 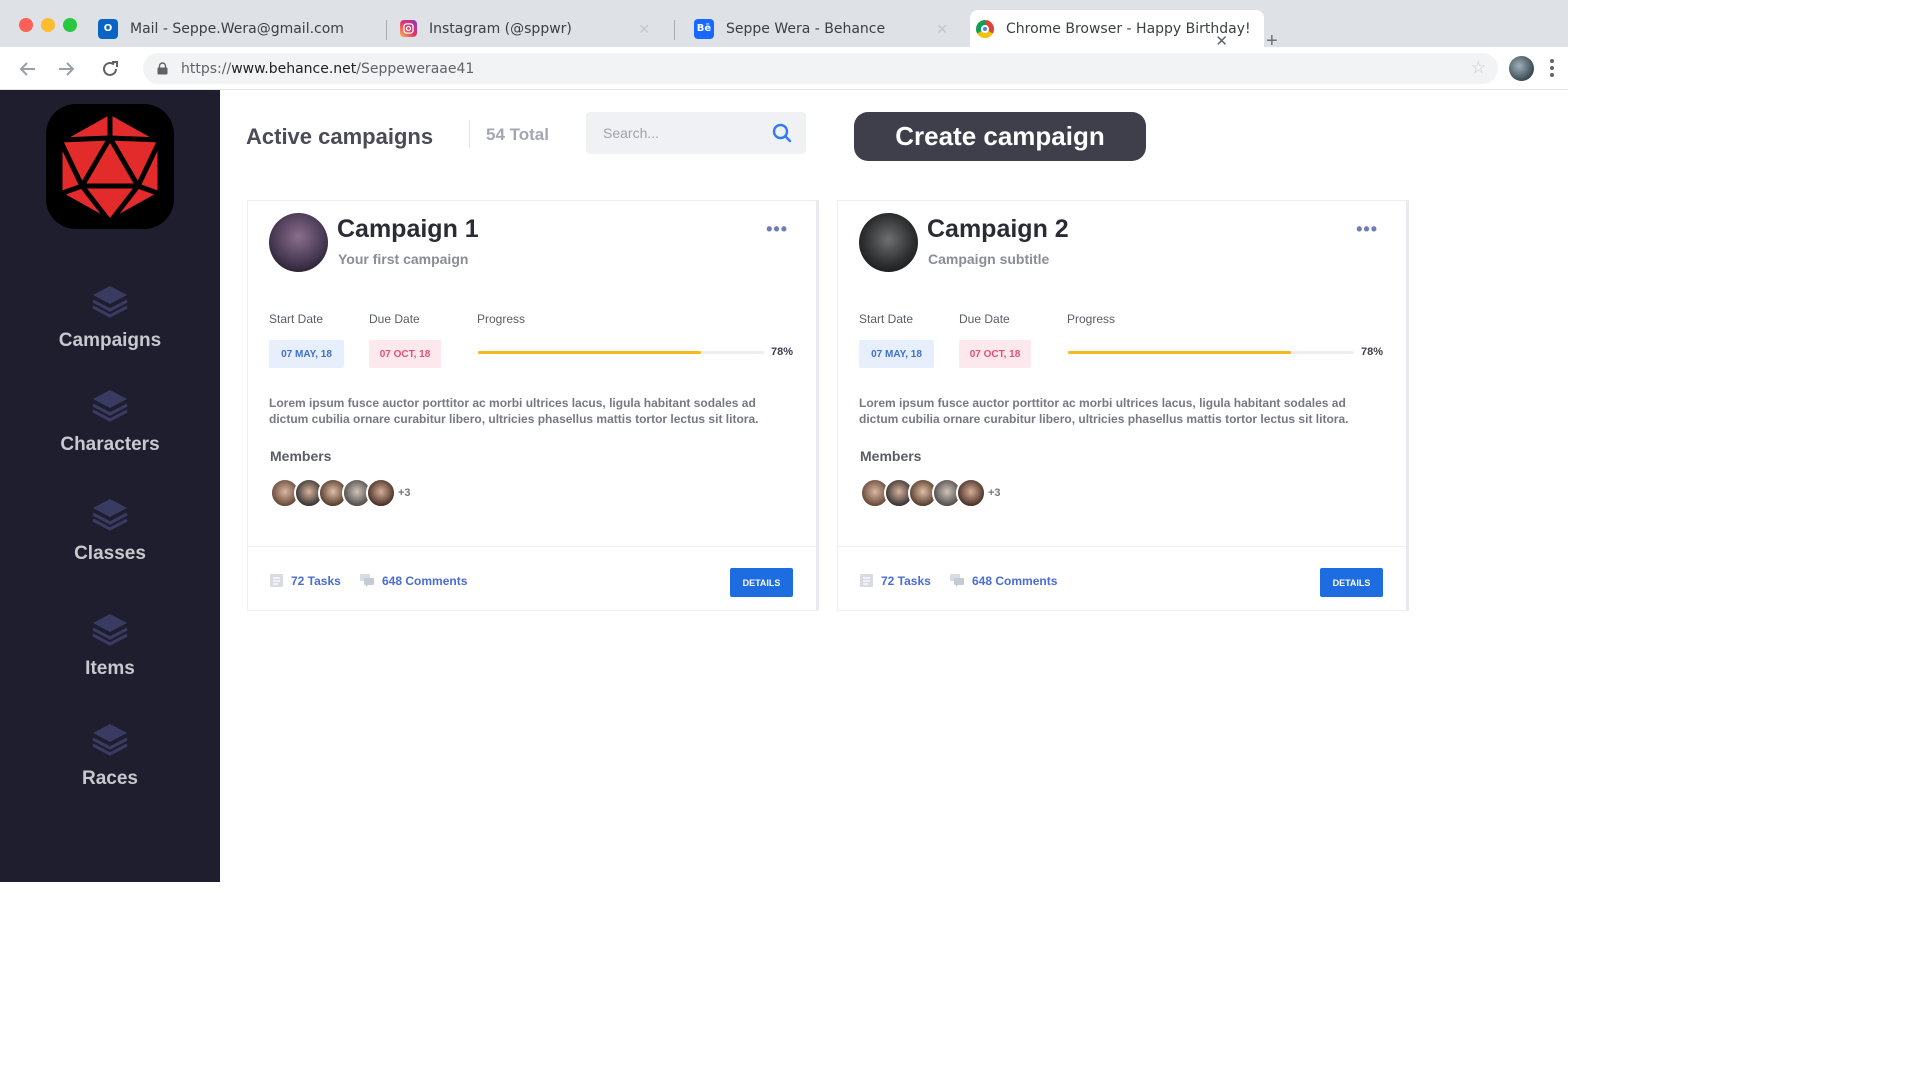 I want to click on due-date-label: Due Date, so click(x=984, y=319).